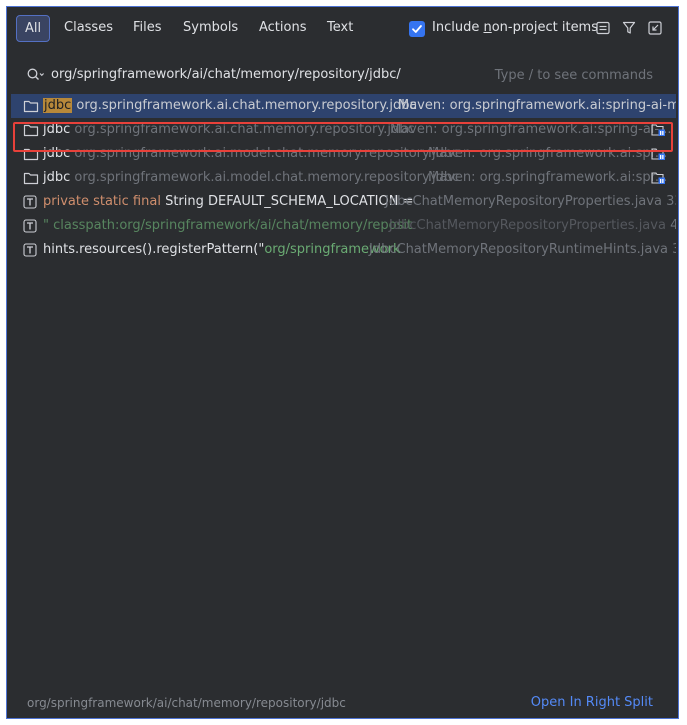 Image resolution: width=687 pixels, height=725 pixels. Describe the element at coordinates (283, 28) in the screenshot. I see `tab-actions: Actions` at that location.